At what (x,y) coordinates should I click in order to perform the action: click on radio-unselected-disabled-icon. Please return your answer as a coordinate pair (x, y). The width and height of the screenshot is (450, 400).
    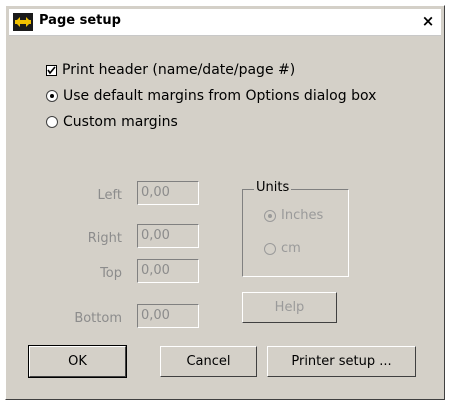
    Looking at the image, I should click on (270, 248).